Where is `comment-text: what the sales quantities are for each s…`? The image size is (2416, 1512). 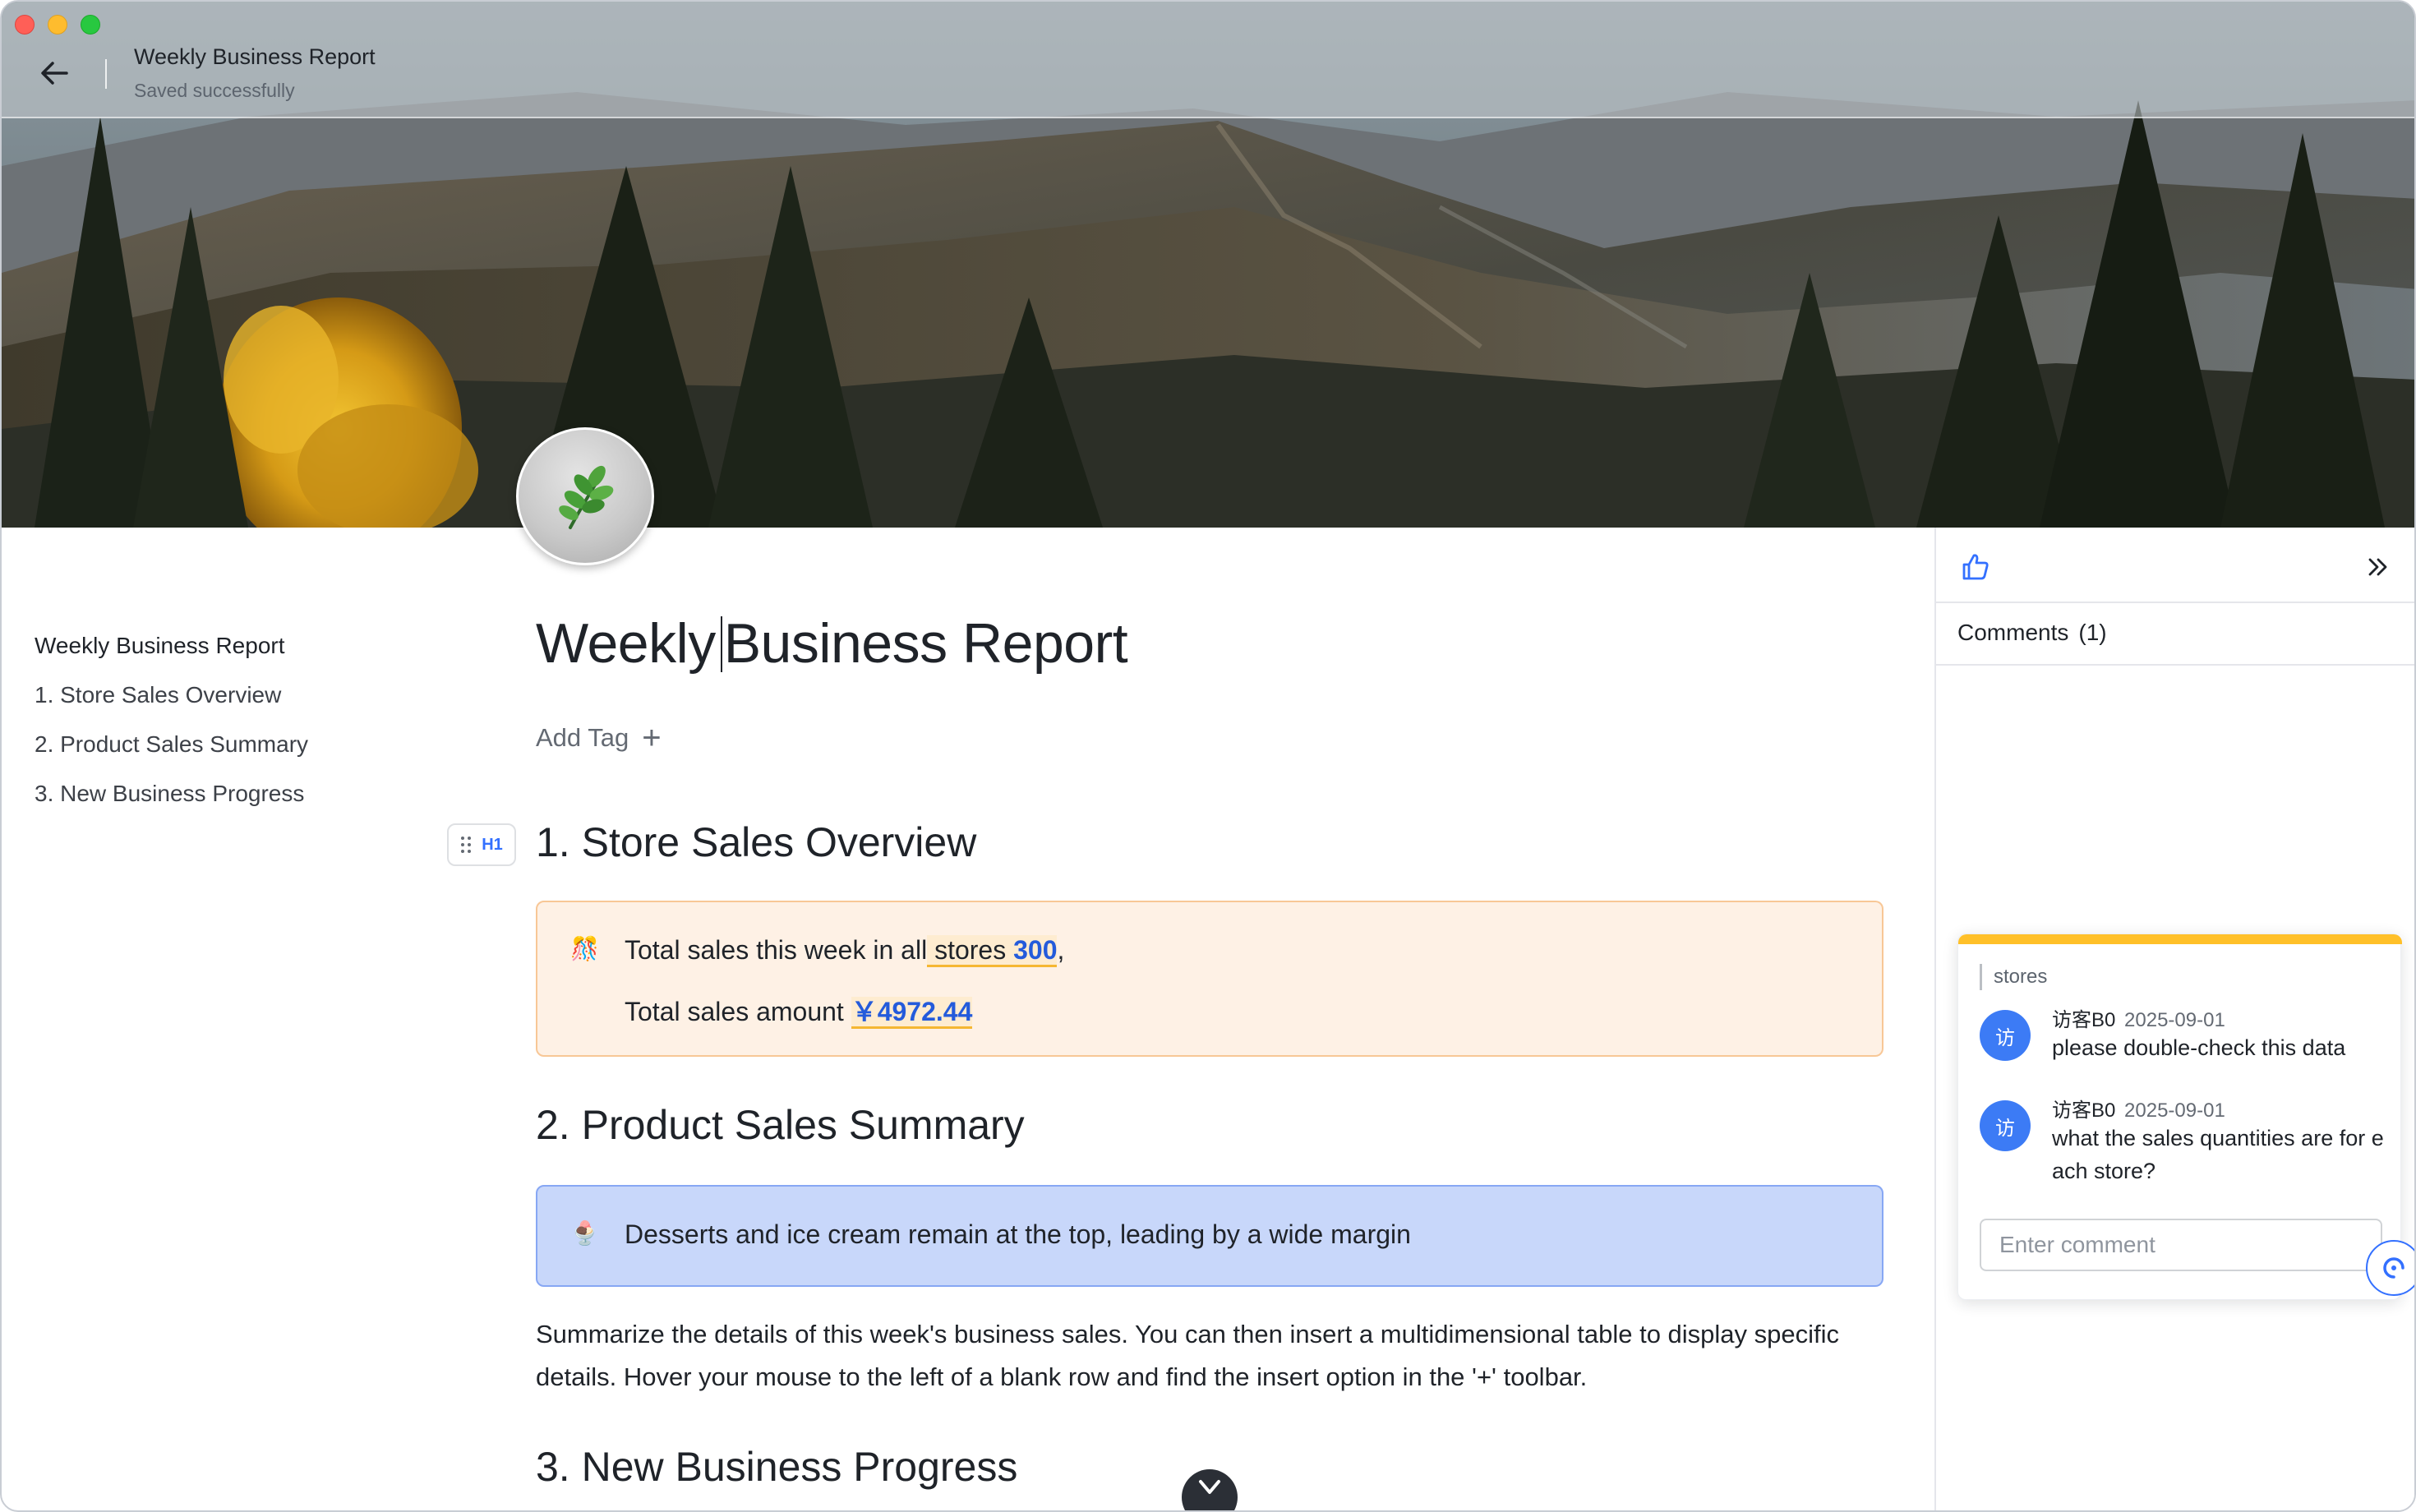
comment-text: what the sales quantities are for each s… is located at coordinates (2218, 1155).